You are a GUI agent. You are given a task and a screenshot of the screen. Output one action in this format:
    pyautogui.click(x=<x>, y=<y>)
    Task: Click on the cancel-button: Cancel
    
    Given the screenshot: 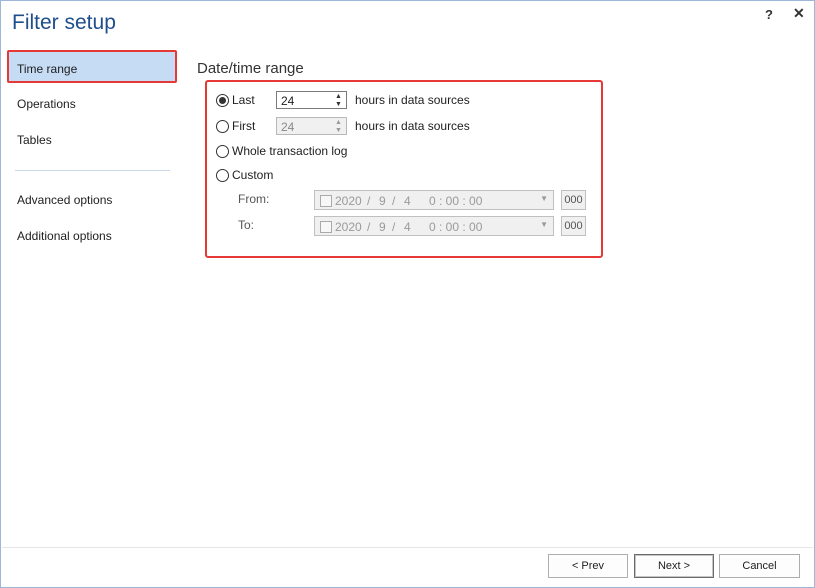 What is the action you would take?
    pyautogui.click(x=759, y=566)
    